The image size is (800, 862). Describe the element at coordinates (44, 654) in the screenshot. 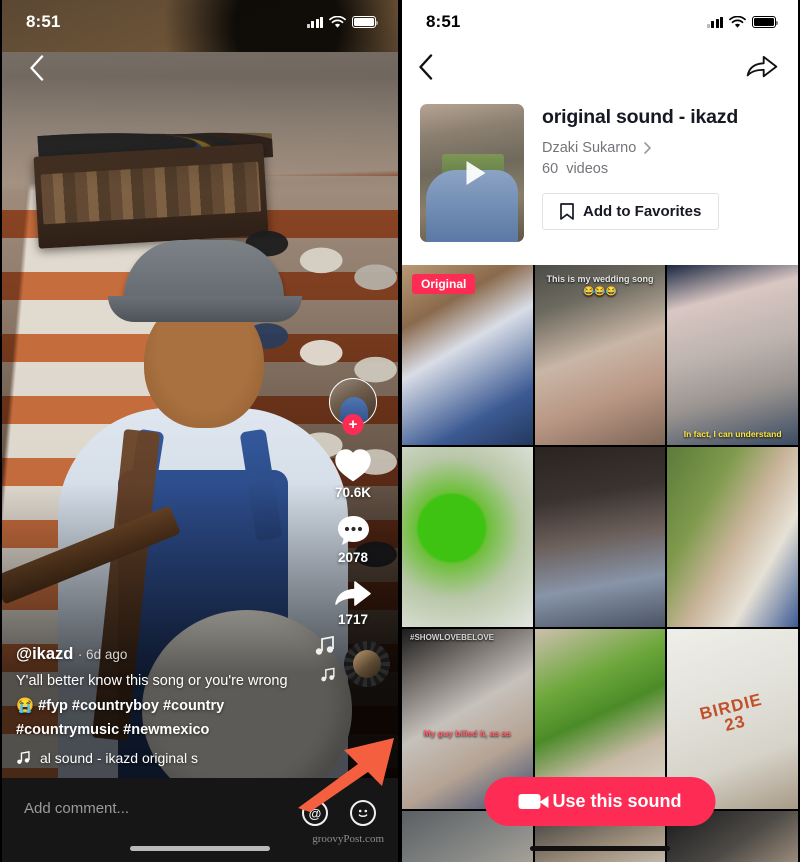

I see `caption-username: @ikazd` at that location.